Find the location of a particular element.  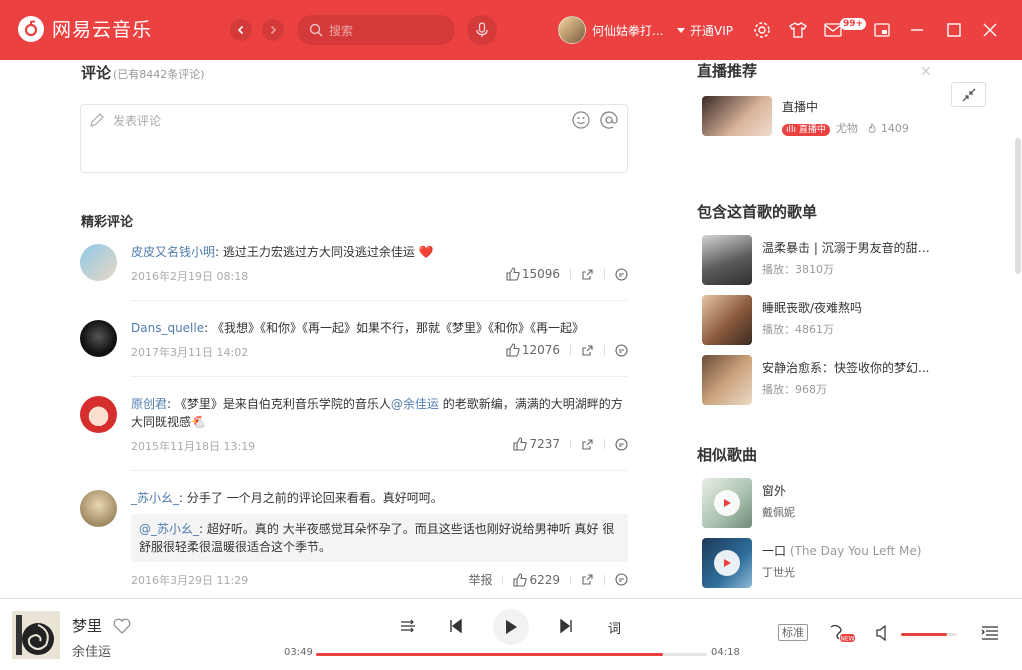

commenter-name: 皮皮又名钱小明 is located at coordinates (173, 252).